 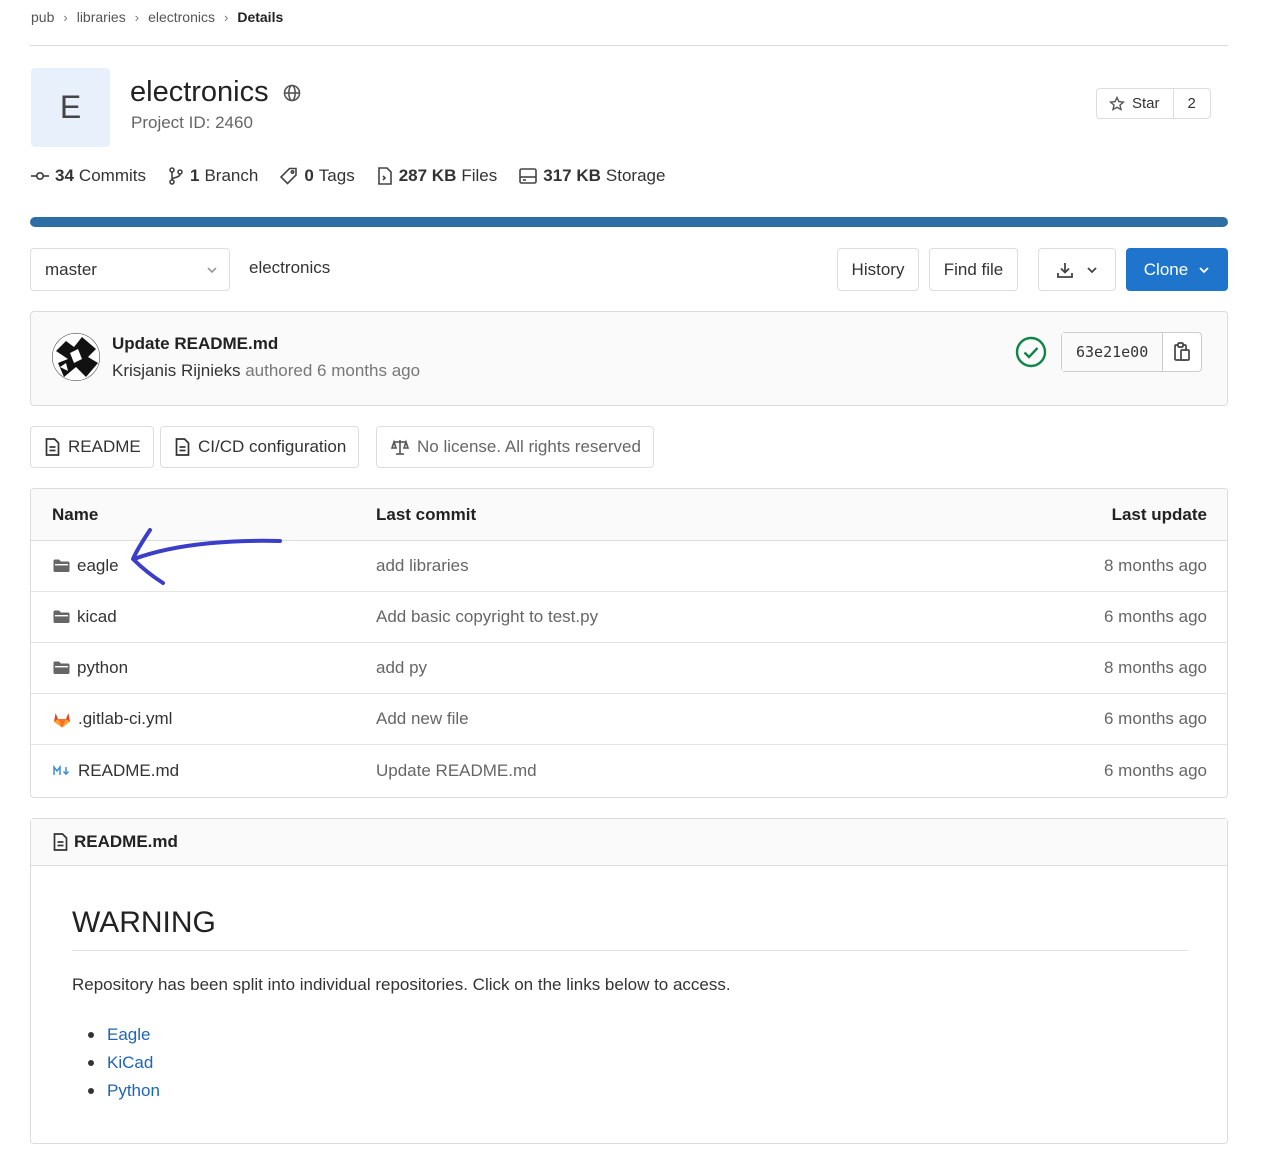 I want to click on file-name: eagle, so click(x=86, y=566).